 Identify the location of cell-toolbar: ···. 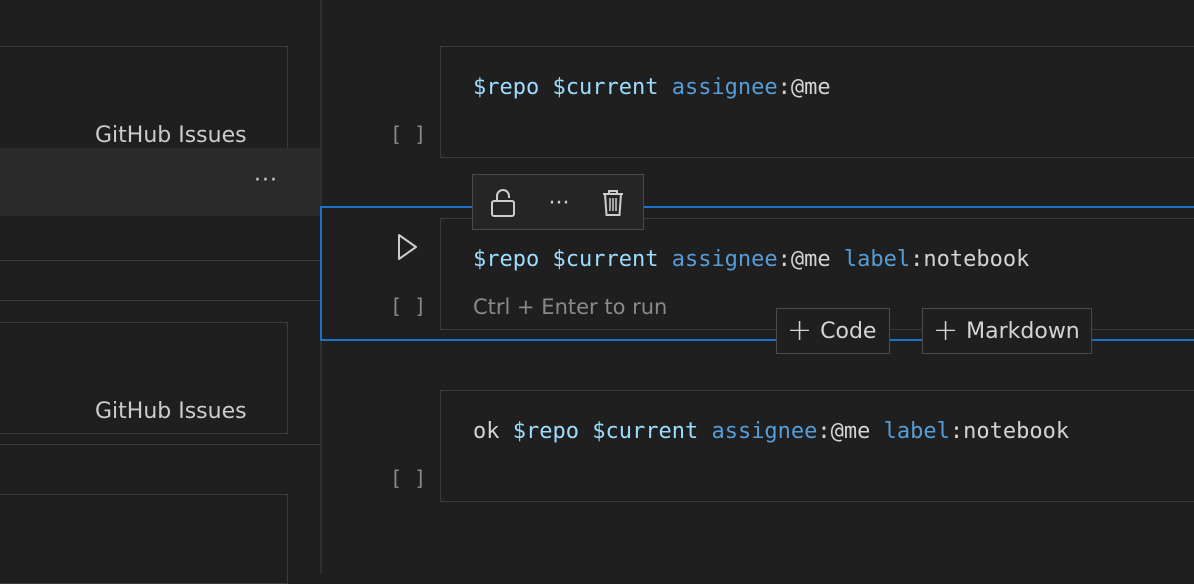
(558, 202).